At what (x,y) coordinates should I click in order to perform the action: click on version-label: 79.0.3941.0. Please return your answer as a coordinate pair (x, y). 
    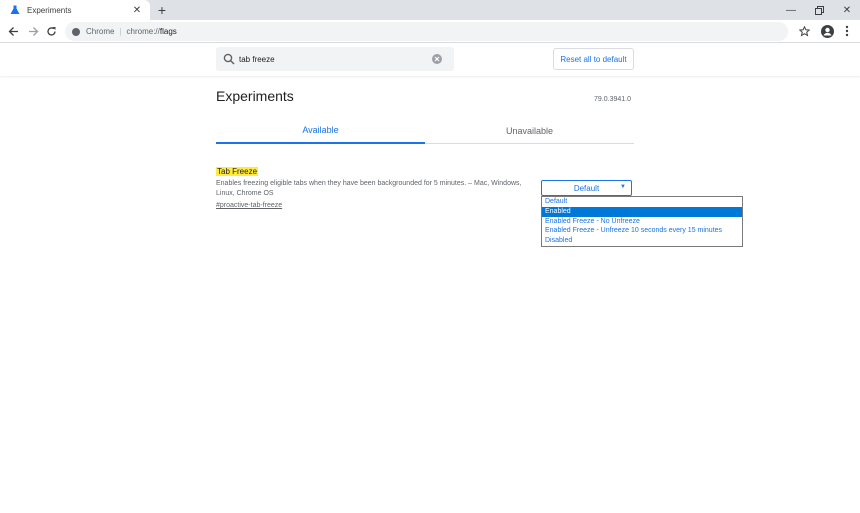
    Looking at the image, I should click on (612, 99).